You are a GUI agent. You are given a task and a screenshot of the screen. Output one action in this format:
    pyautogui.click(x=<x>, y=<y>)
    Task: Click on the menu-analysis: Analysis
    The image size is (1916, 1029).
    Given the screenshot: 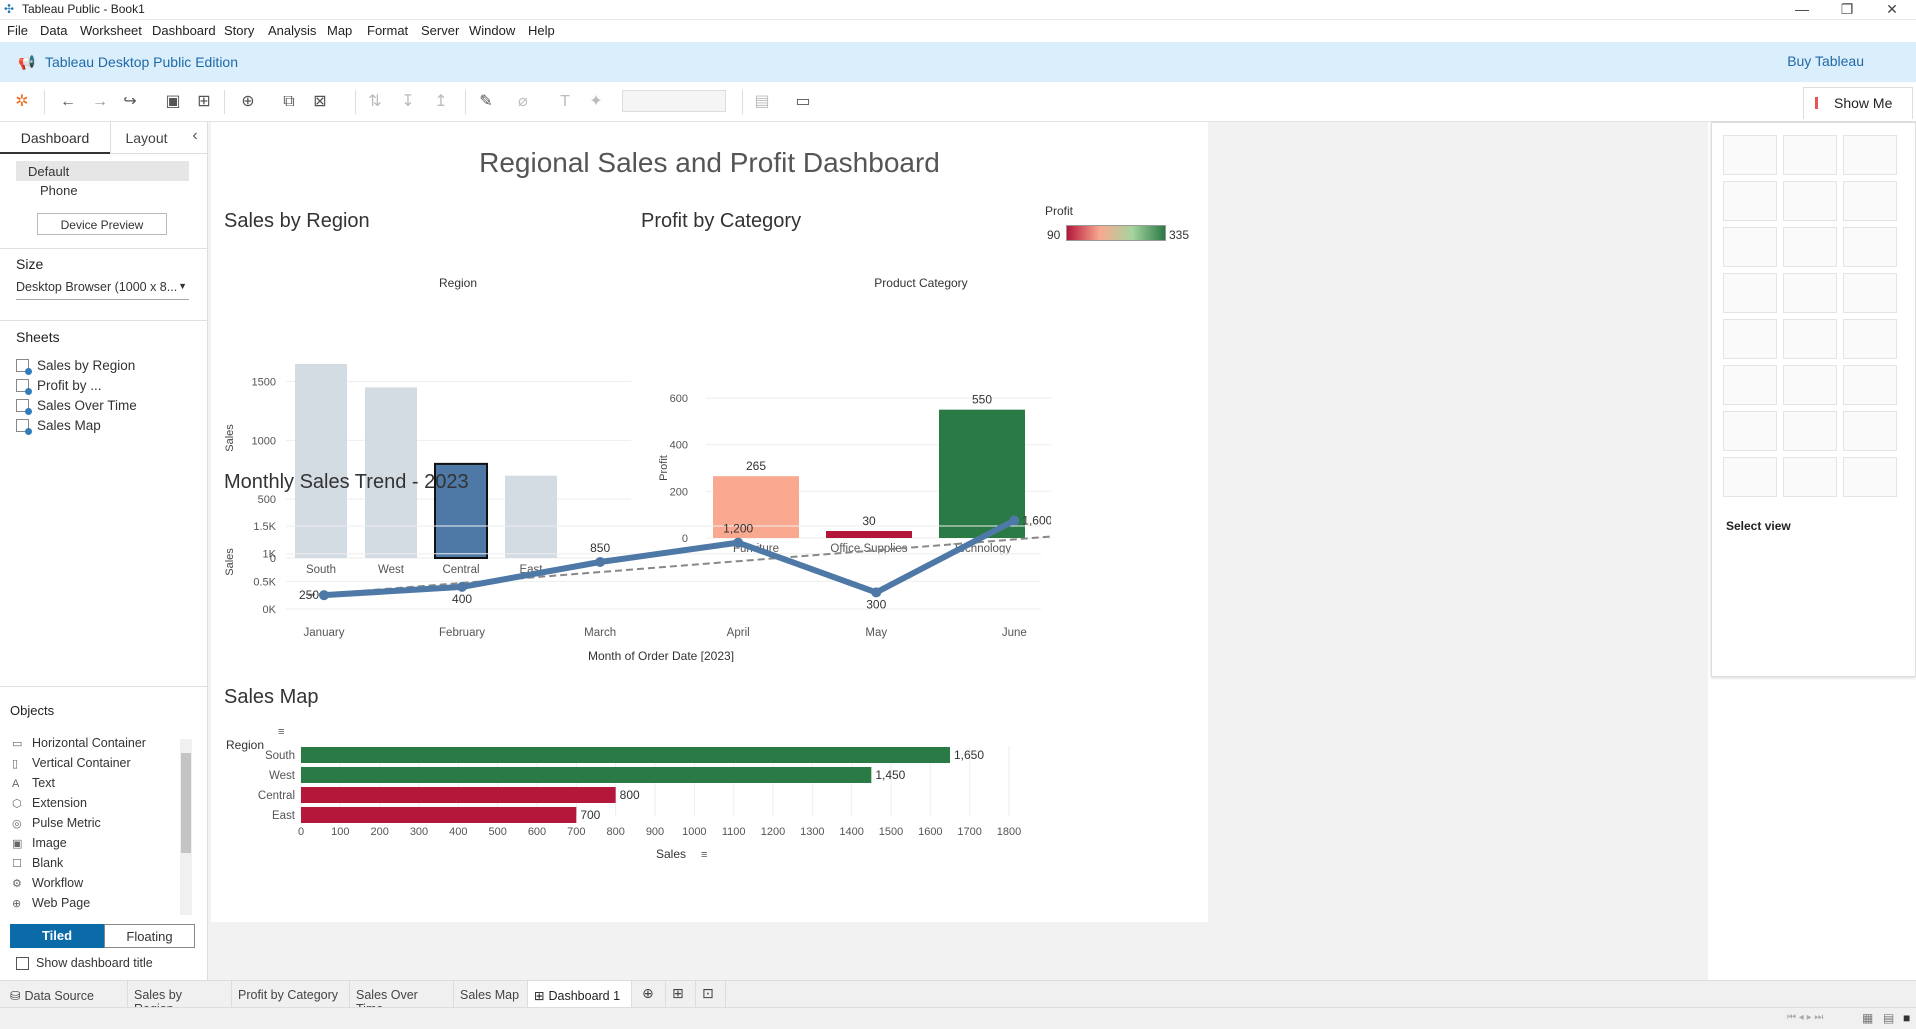 What is the action you would take?
    pyautogui.click(x=292, y=30)
    